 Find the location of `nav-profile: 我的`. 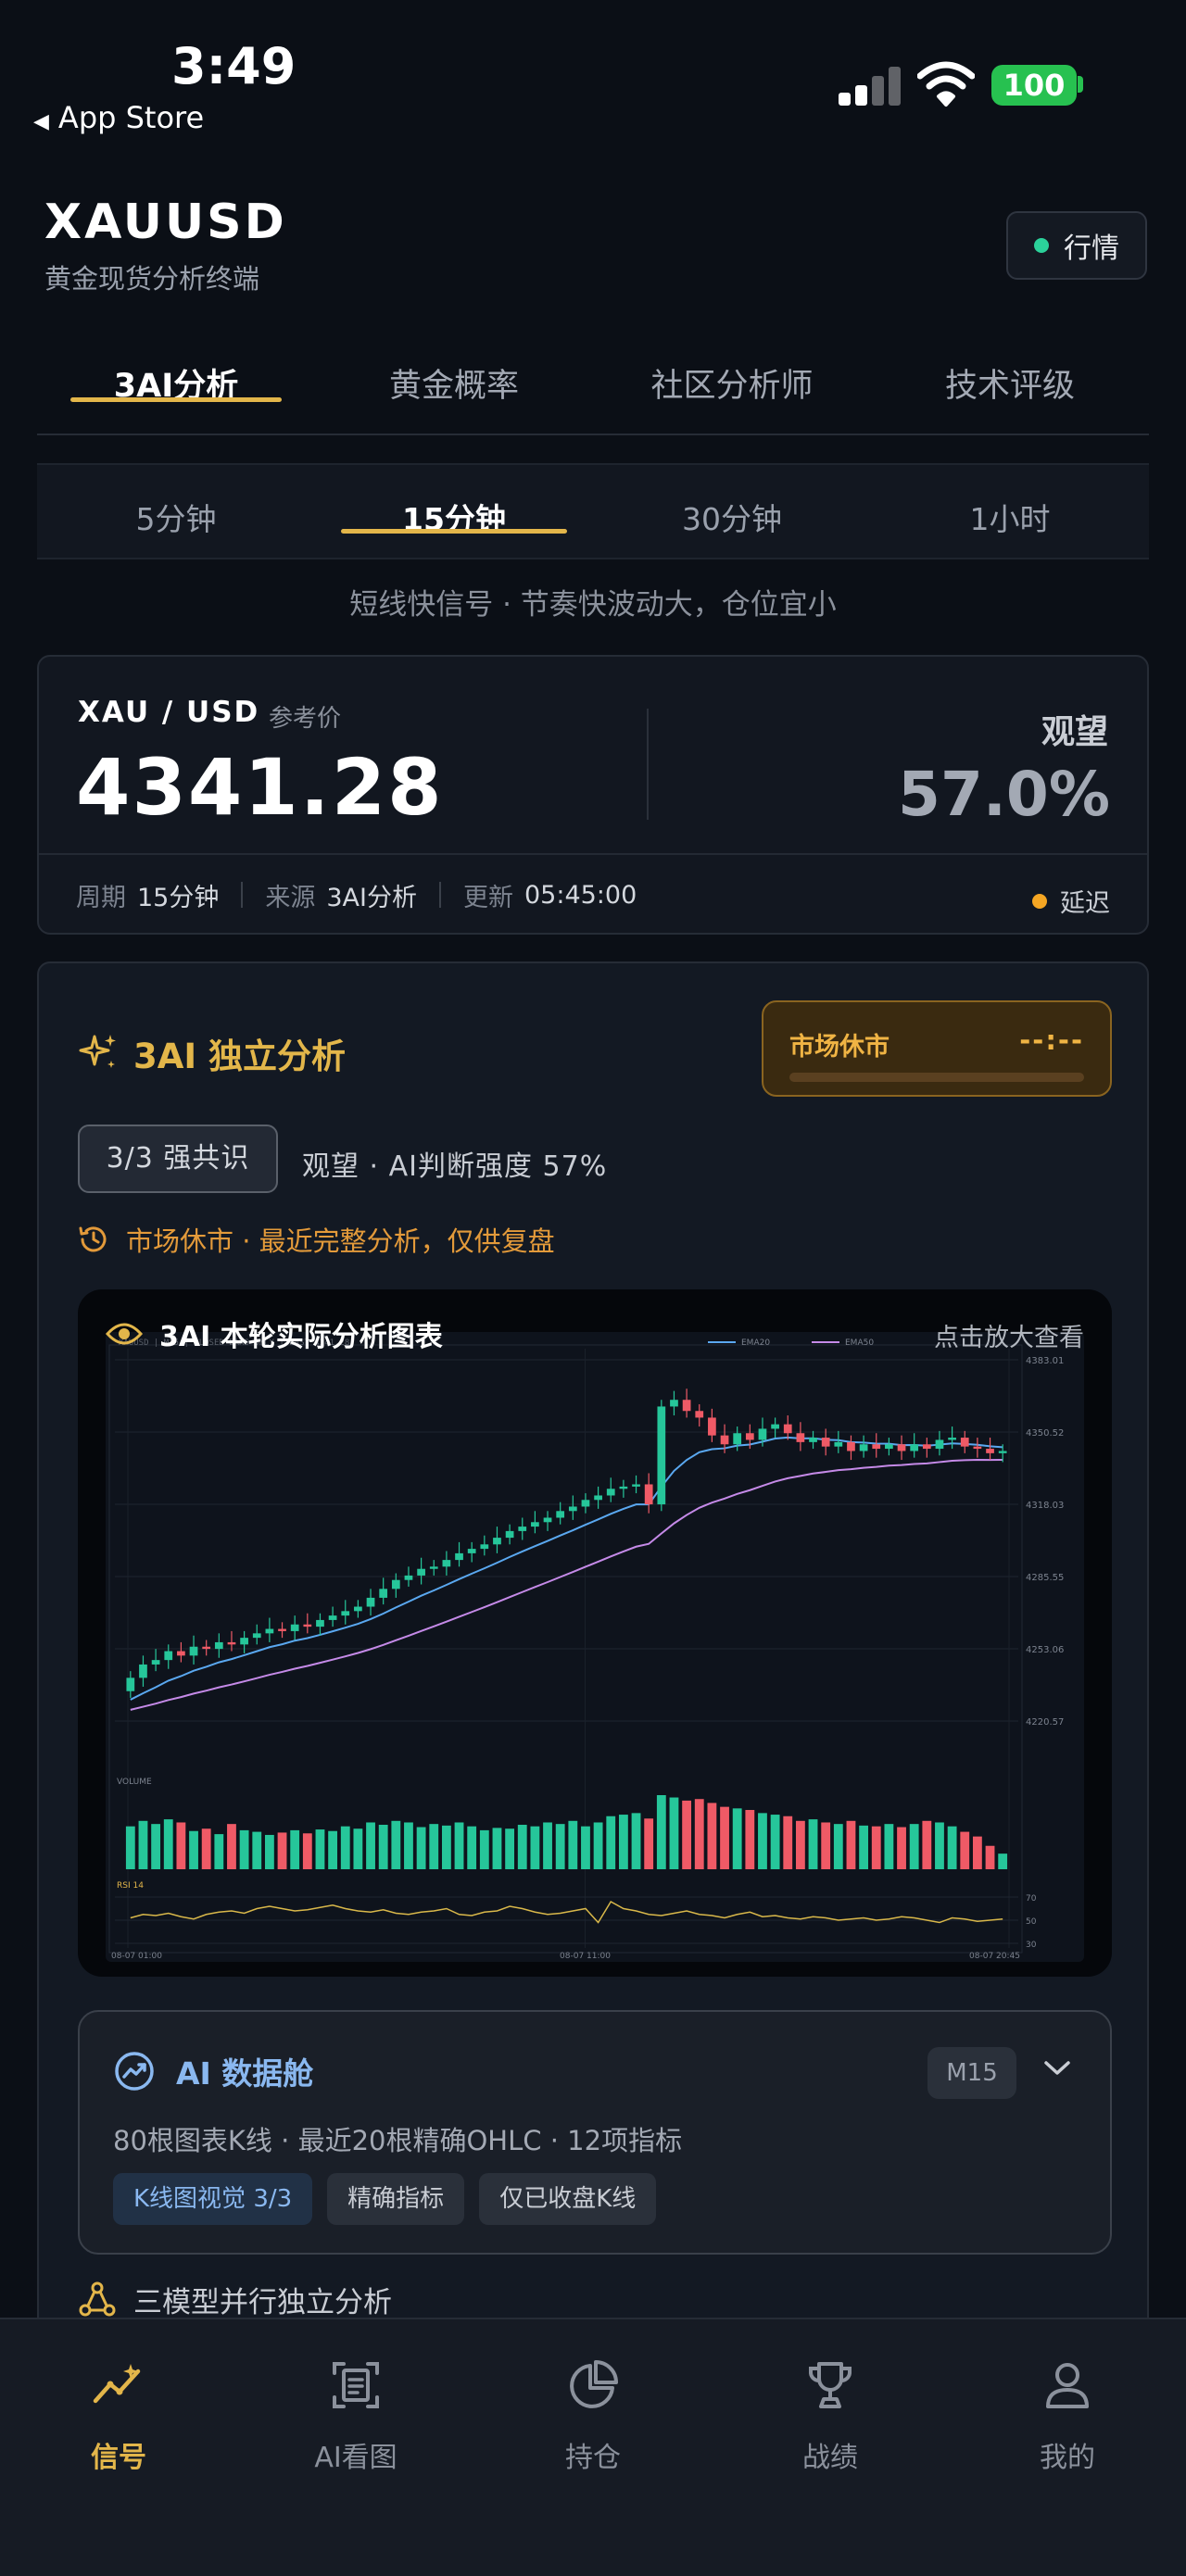

nav-profile: 我的 is located at coordinates (1067, 2447).